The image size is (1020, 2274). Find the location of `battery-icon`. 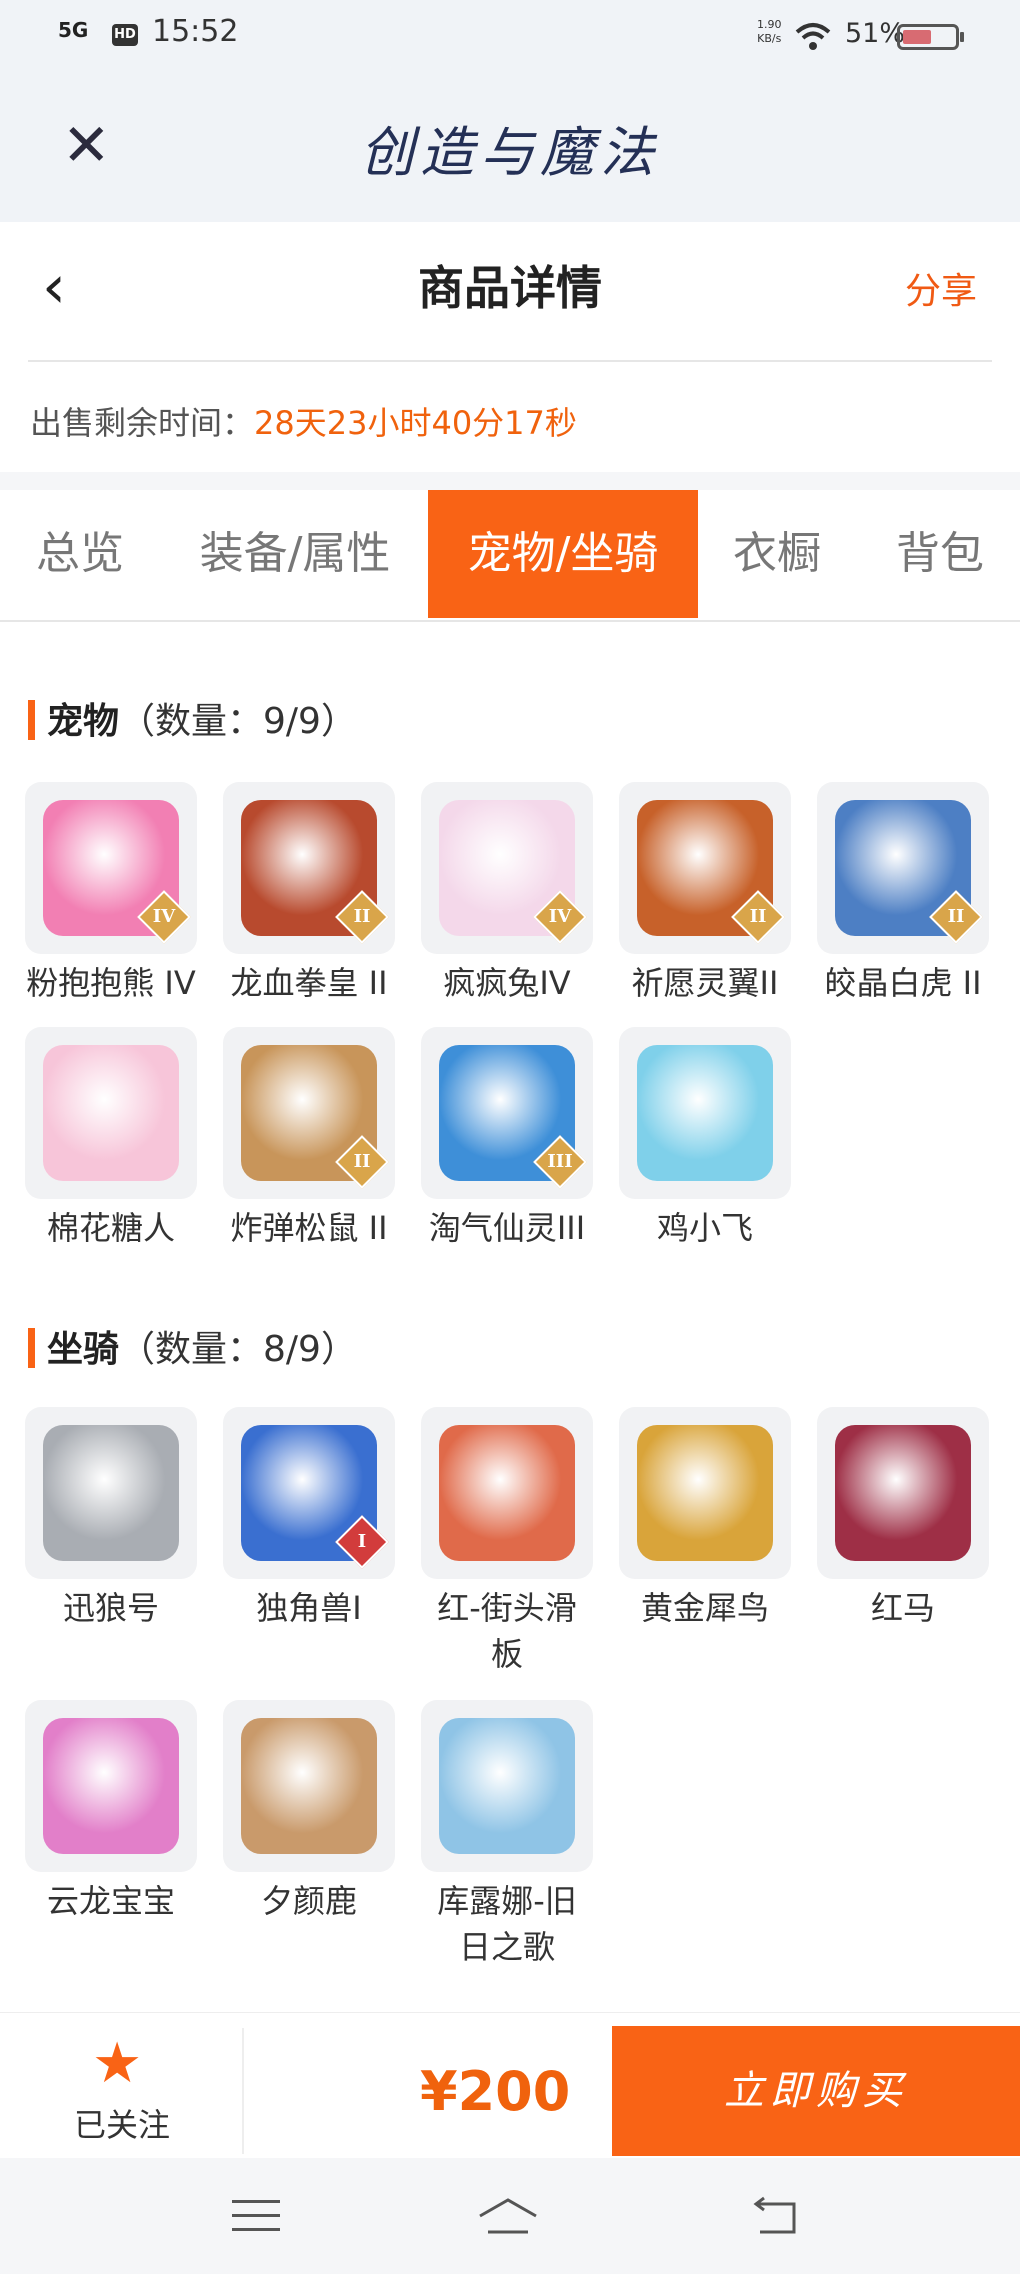

battery-icon is located at coordinates (930, 37).